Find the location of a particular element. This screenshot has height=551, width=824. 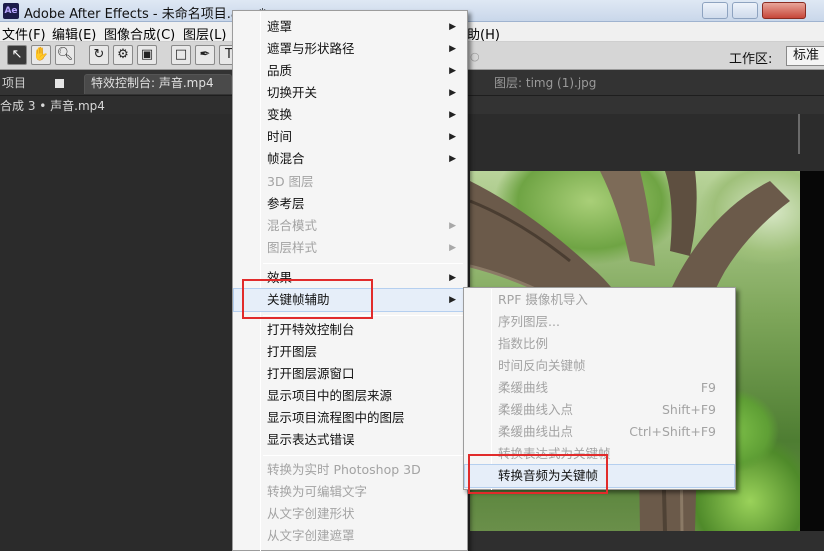

menu-item-quality: 品质 ▶ is located at coordinates (350, 71).